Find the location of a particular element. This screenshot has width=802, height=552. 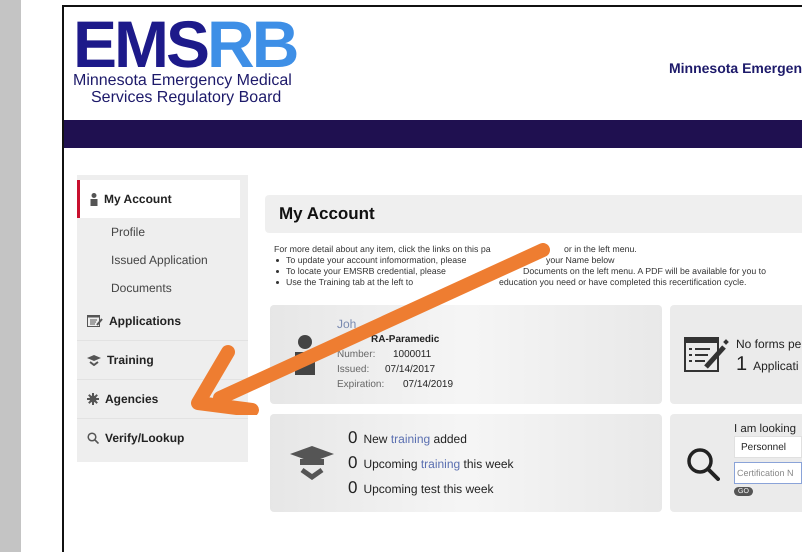

training-stat-text: Upcoming training this week is located at coordinates (438, 464).